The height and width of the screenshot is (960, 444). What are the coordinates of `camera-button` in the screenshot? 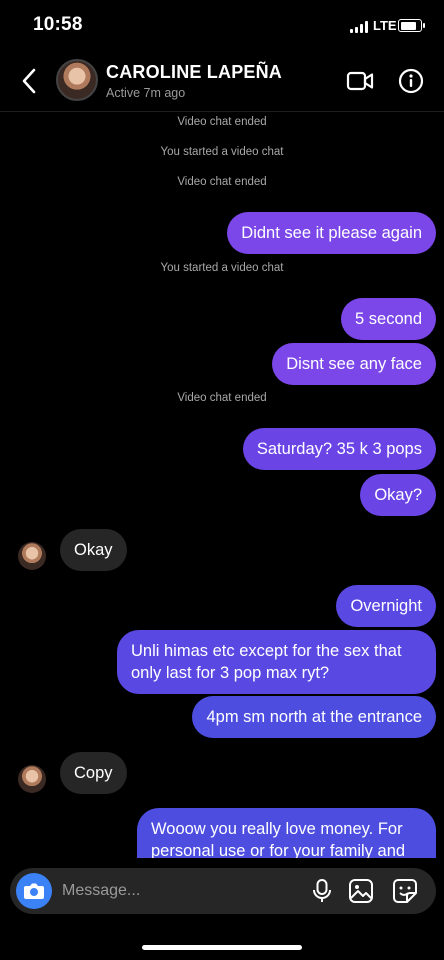 It's located at (34, 891).